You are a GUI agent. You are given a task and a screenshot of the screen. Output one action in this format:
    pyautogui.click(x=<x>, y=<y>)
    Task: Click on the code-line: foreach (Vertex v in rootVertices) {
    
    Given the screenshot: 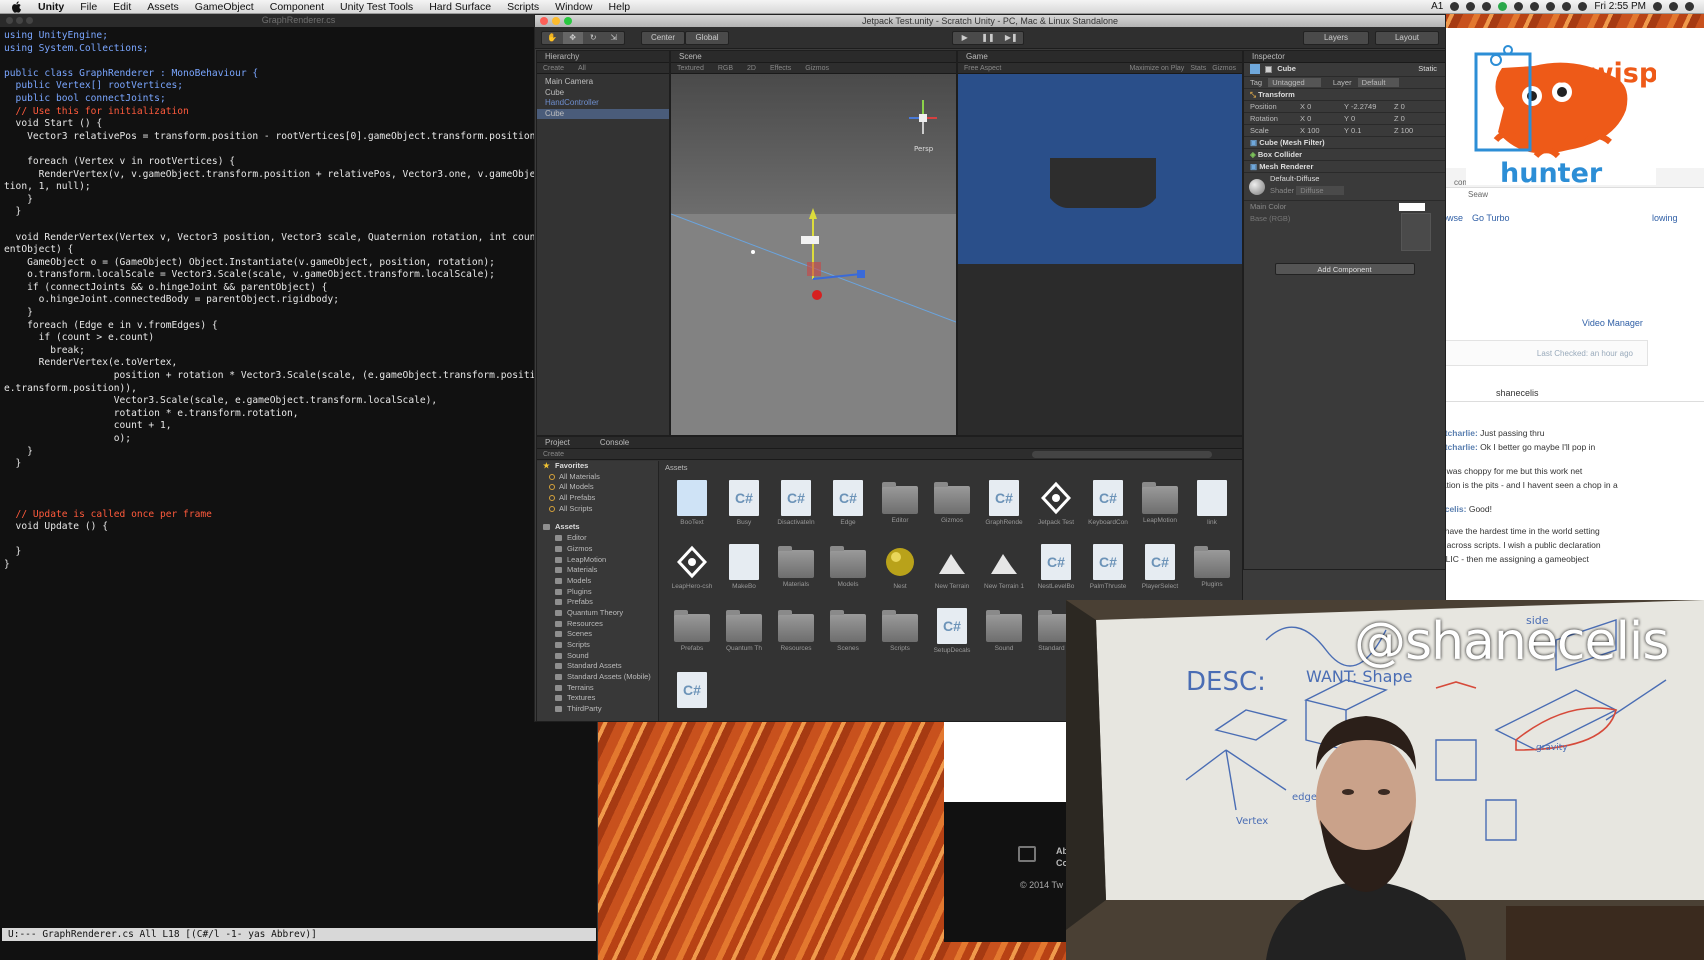 What is the action you would take?
    pyautogui.click(x=300, y=162)
    